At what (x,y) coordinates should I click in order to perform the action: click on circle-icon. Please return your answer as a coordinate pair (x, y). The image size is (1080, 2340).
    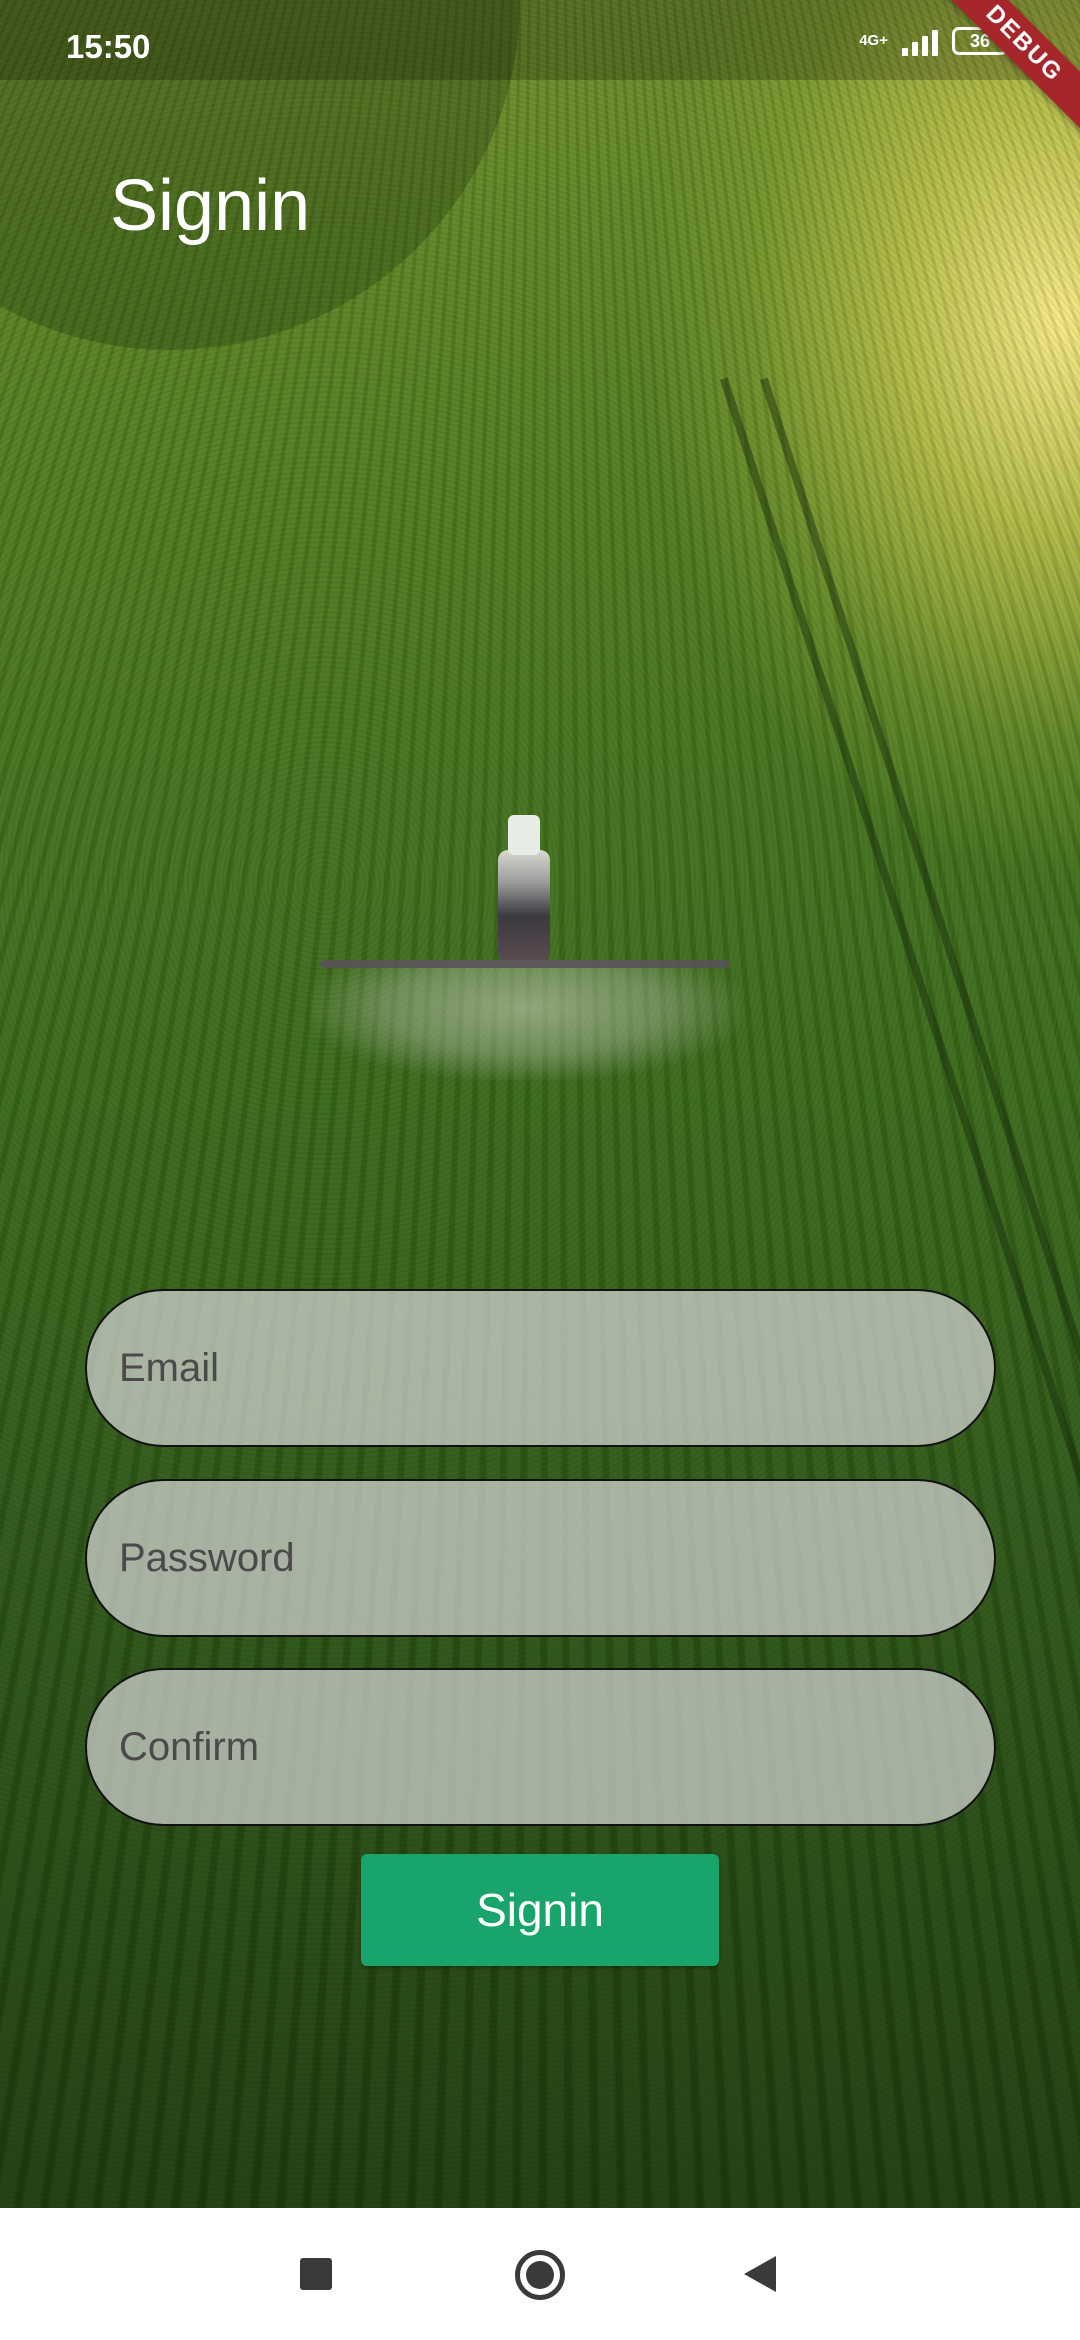
    Looking at the image, I should click on (540, 2275).